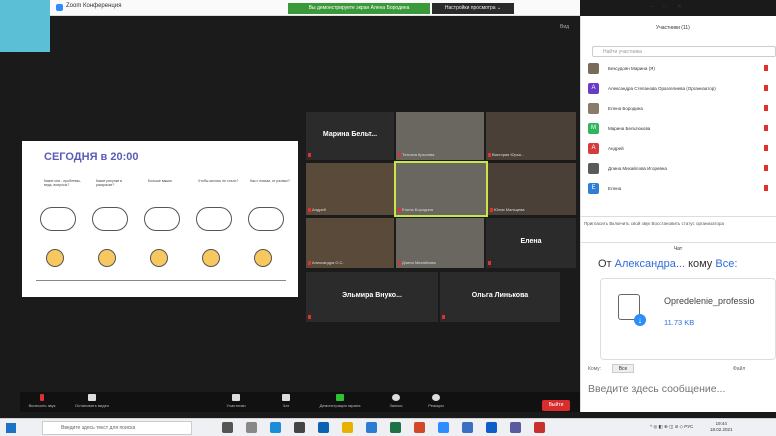  I want to click on participant-row: Е Елена, so click(682, 189).